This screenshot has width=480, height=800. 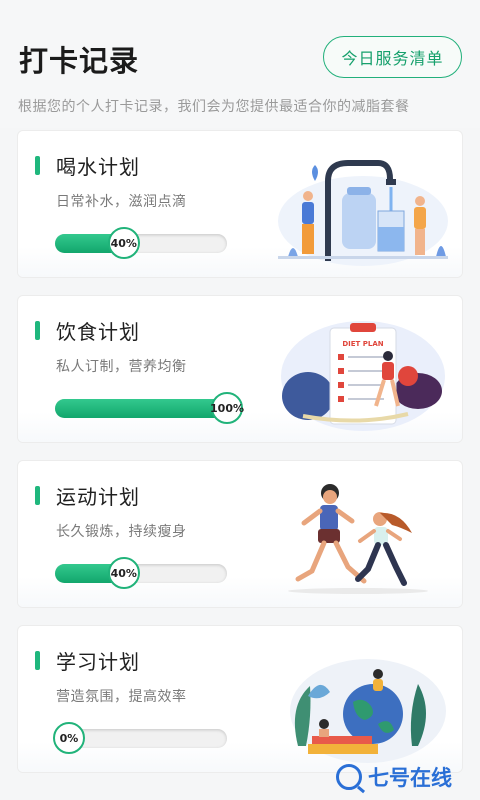 I want to click on progress-label: 100%, so click(x=227, y=408).